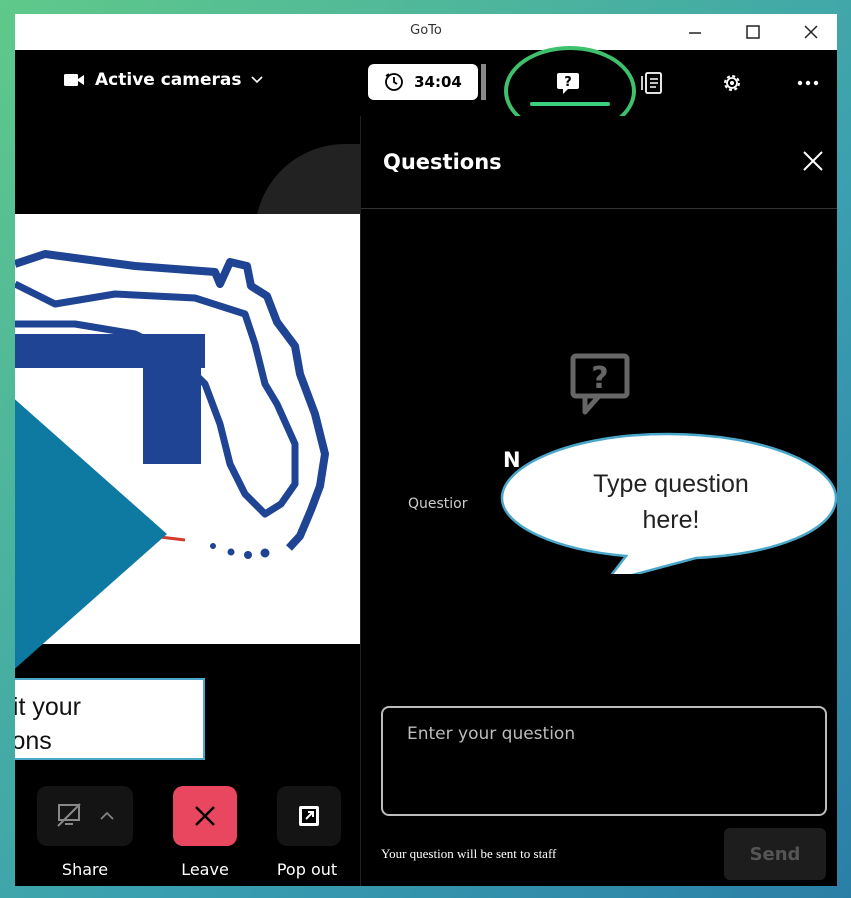  What do you see at coordinates (604, 761) in the screenshot?
I see `question-input: Enter your question` at bounding box center [604, 761].